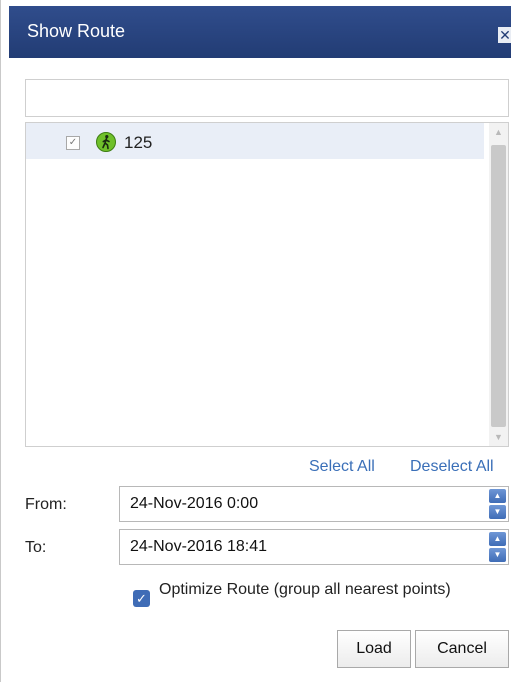 The height and width of the screenshot is (682, 511). What do you see at coordinates (374, 649) in the screenshot?
I see `load-button: Load` at bounding box center [374, 649].